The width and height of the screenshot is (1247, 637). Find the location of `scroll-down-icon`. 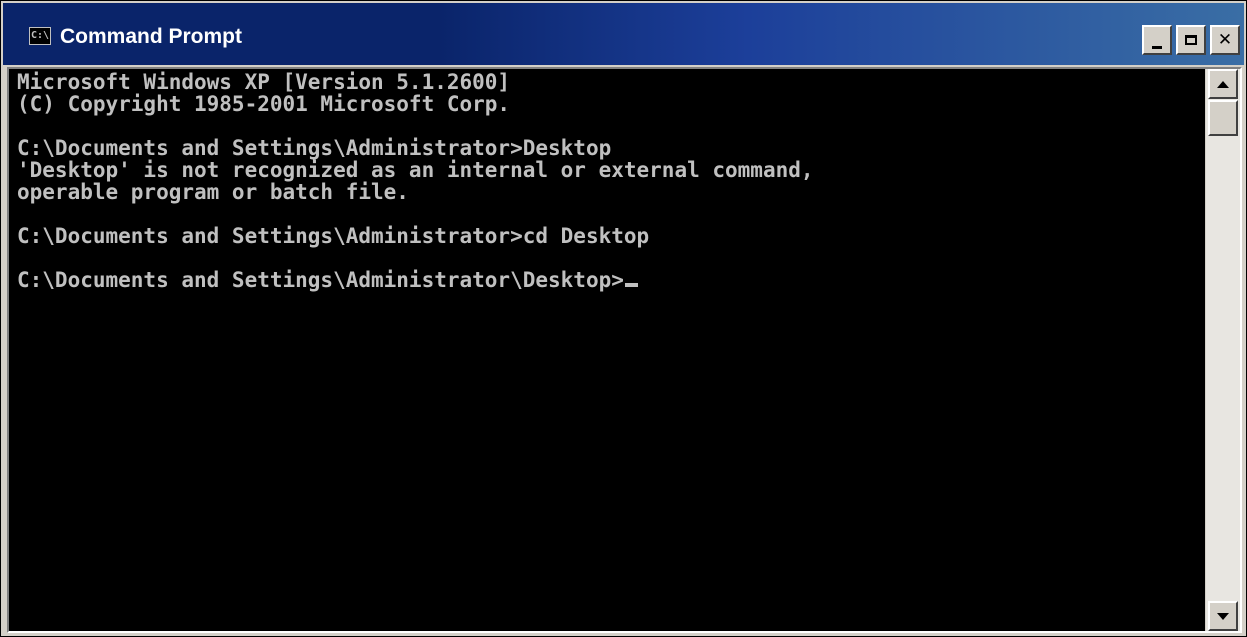

scroll-down-icon is located at coordinates (1223, 616).